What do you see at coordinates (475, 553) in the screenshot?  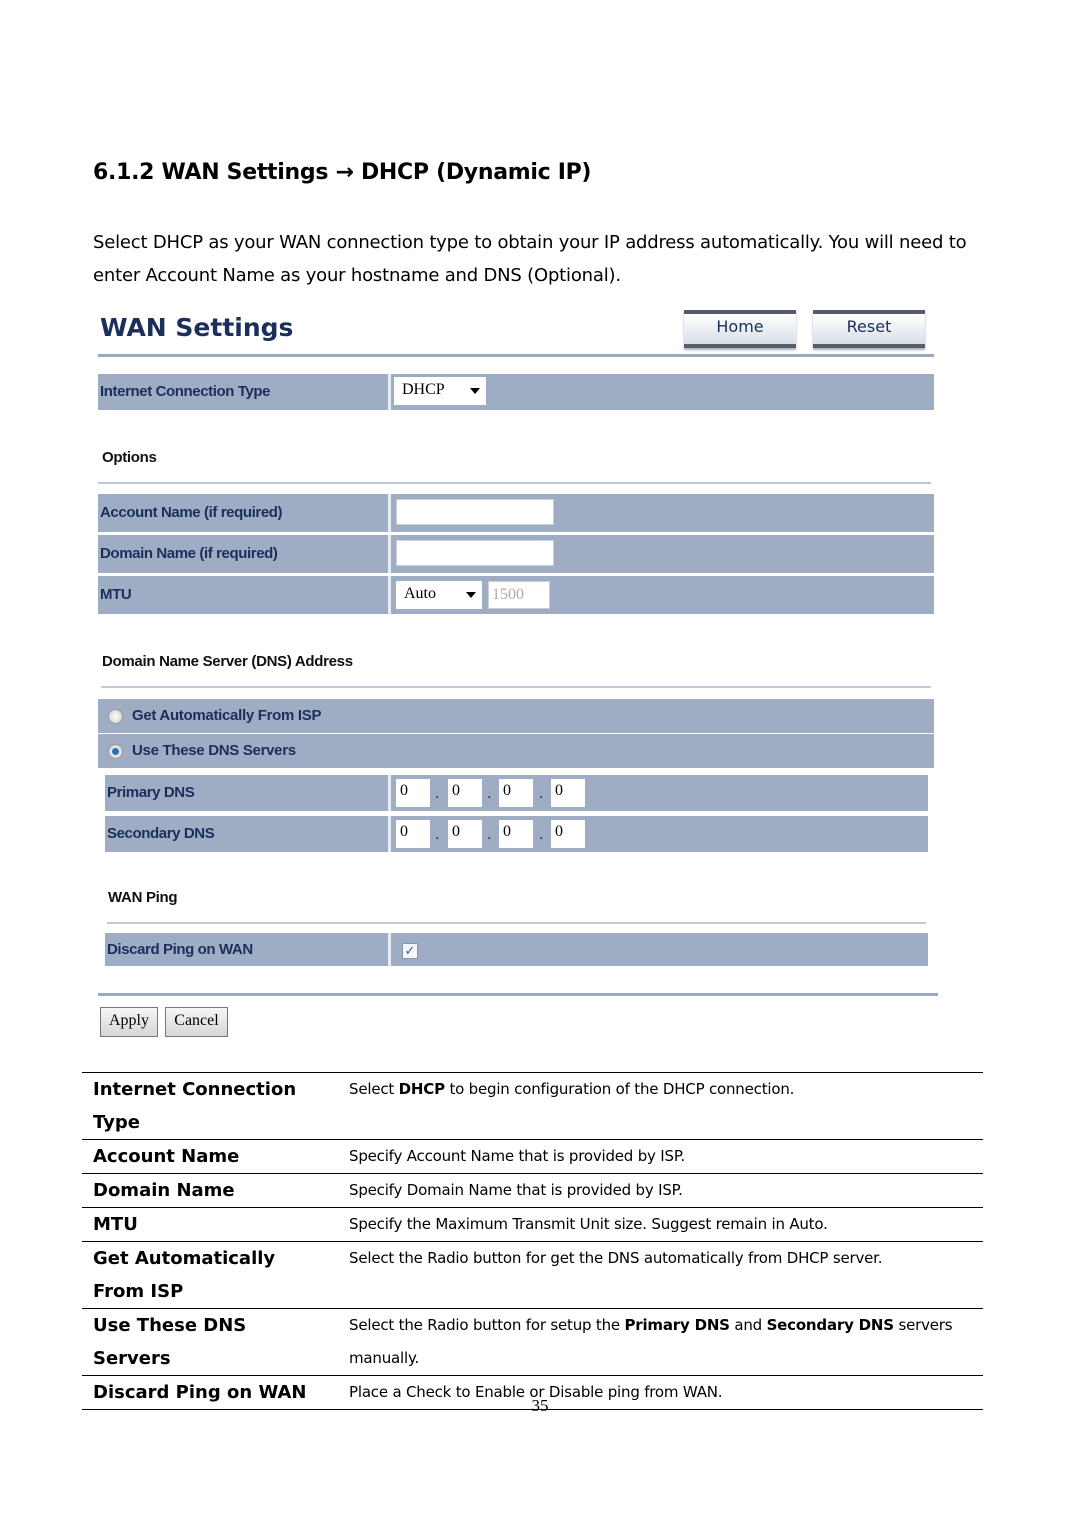 I see `domain-name-input` at bounding box center [475, 553].